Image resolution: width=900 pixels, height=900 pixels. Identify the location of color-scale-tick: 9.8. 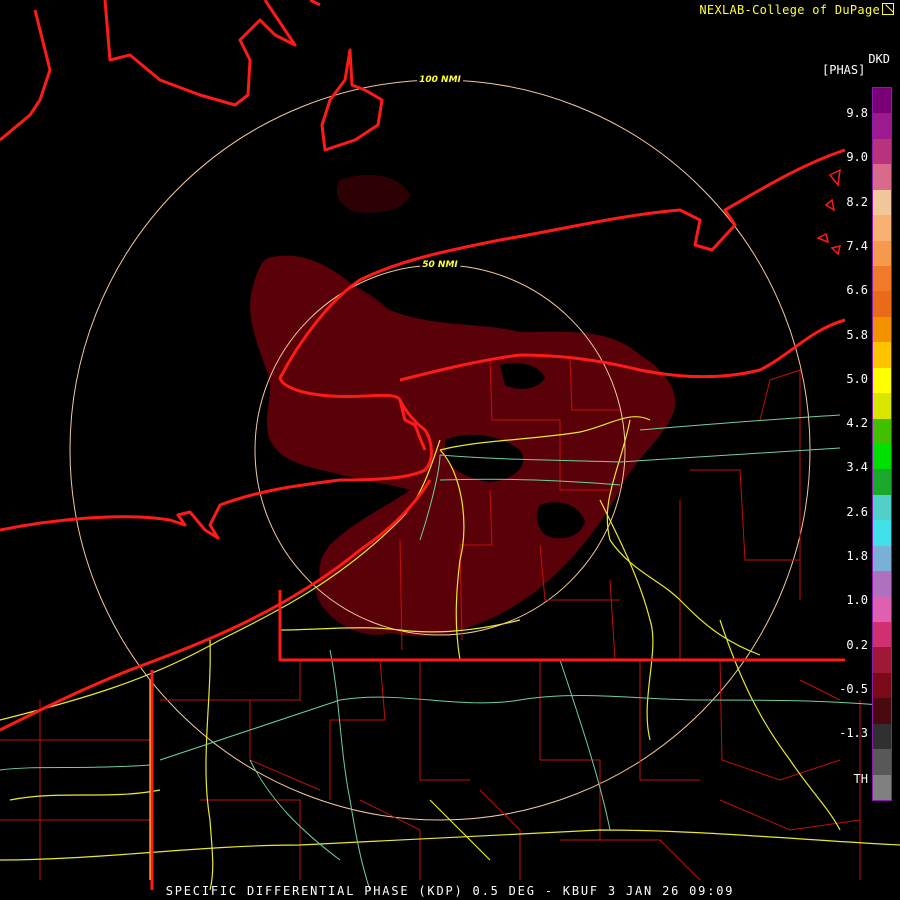
(857, 113).